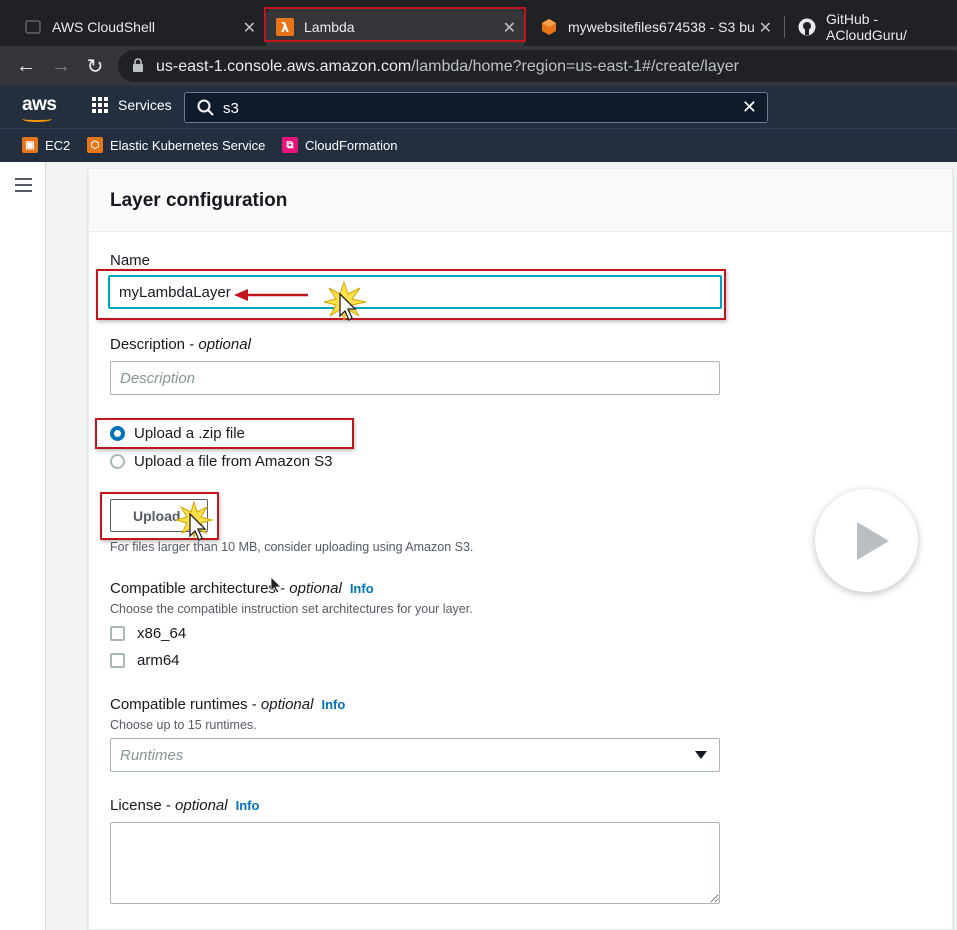  I want to click on service-search: ✕, so click(476, 107).